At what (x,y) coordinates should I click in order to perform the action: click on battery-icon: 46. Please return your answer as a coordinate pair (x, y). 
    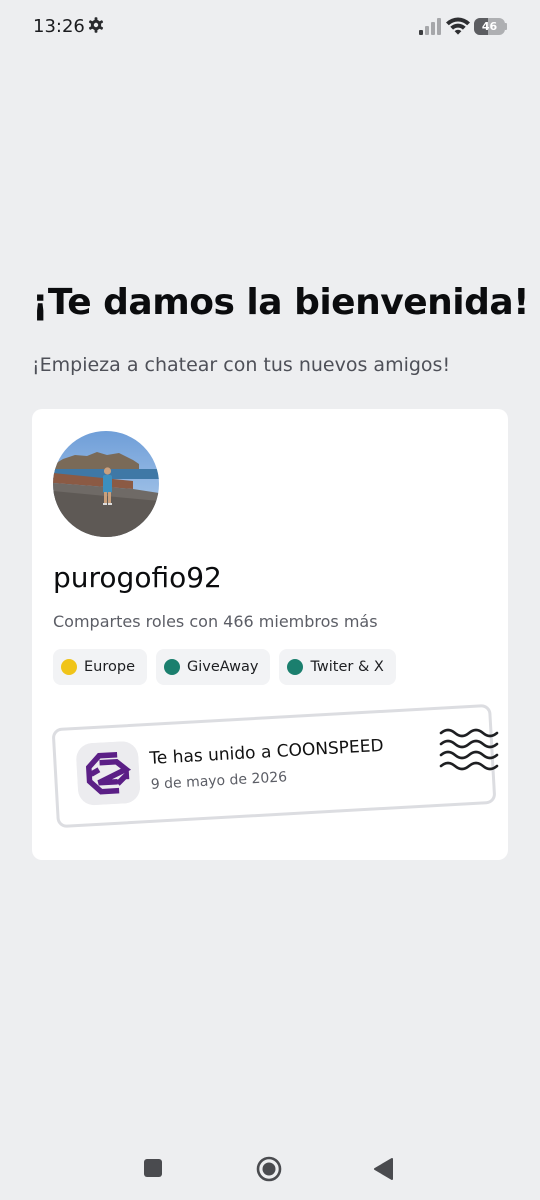
    Looking at the image, I should click on (489, 26).